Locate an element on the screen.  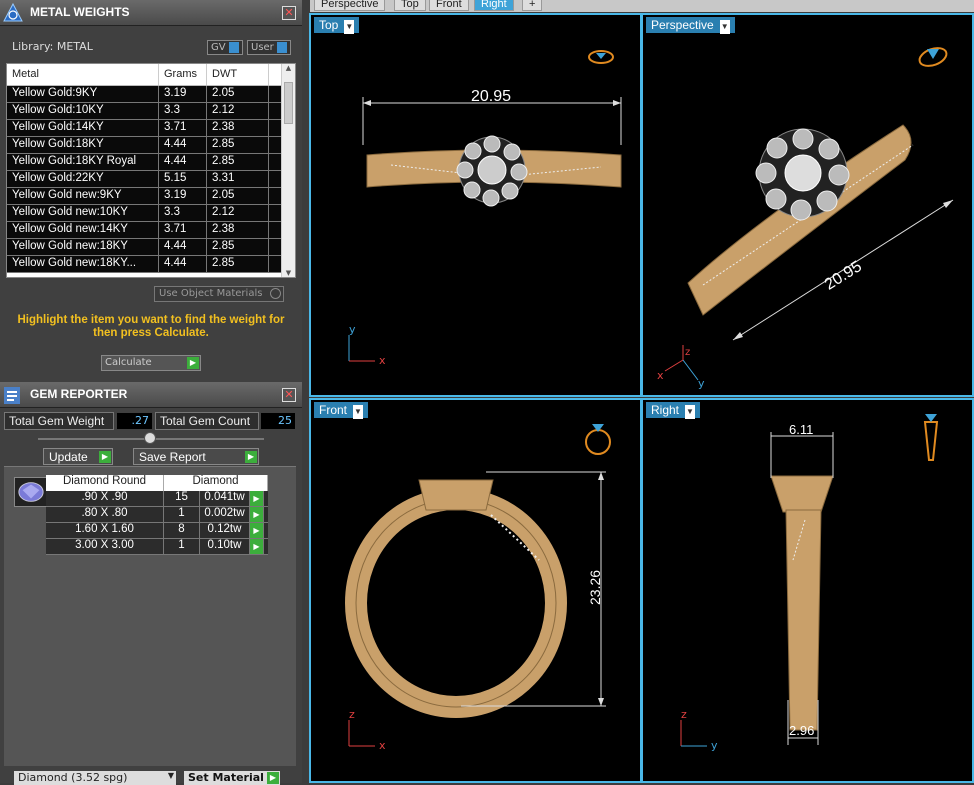
table-cell: 2.38 is located at coordinates (238, 230).